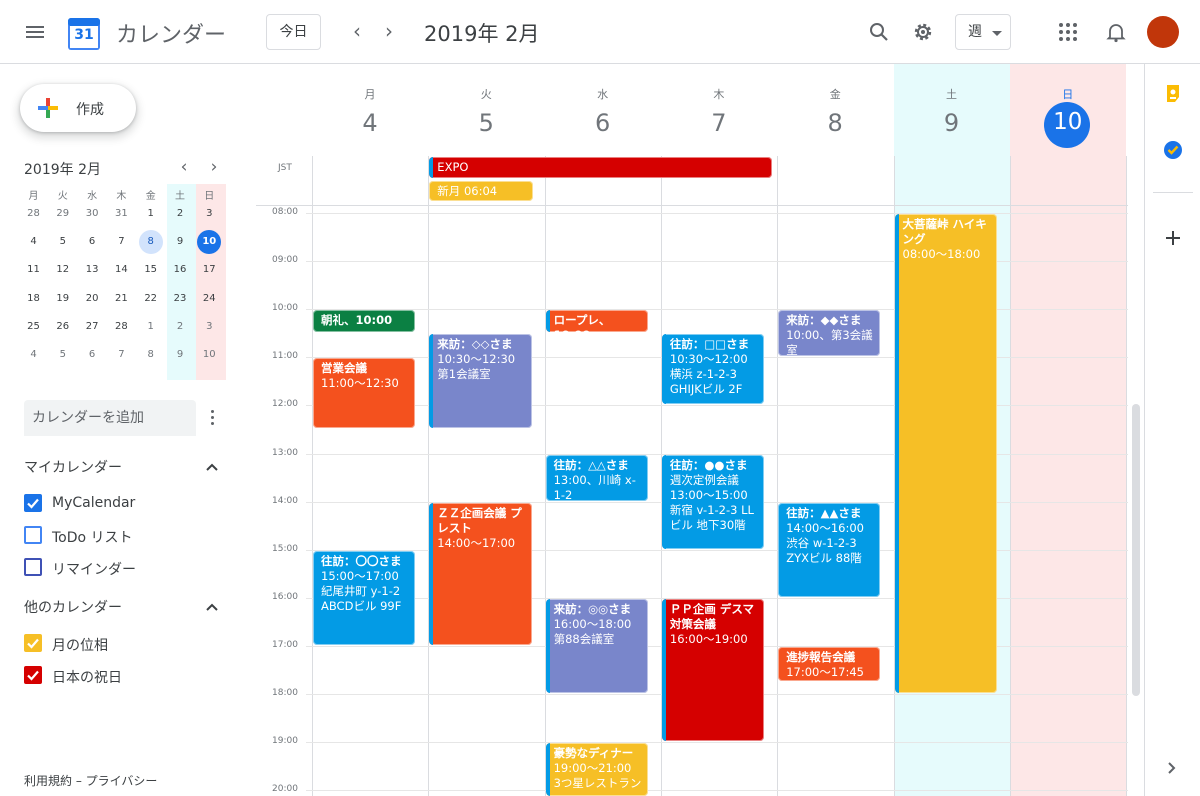 This screenshot has width=1200, height=796. I want to click on terms-link: 利用規約, so click(48, 781).